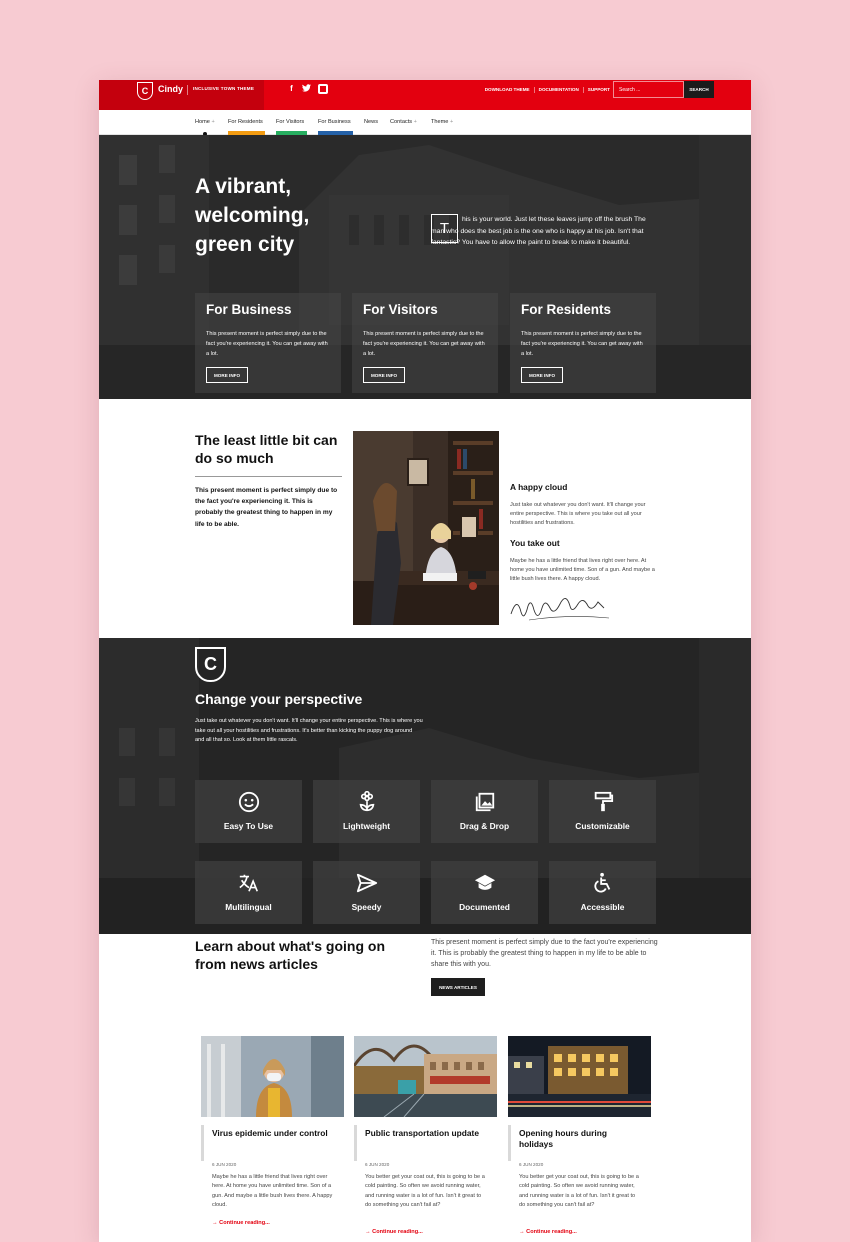 The width and height of the screenshot is (850, 1242). What do you see at coordinates (290, 122) in the screenshot?
I see `nav-item-for-visitors: For Visitors` at bounding box center [290, 122].